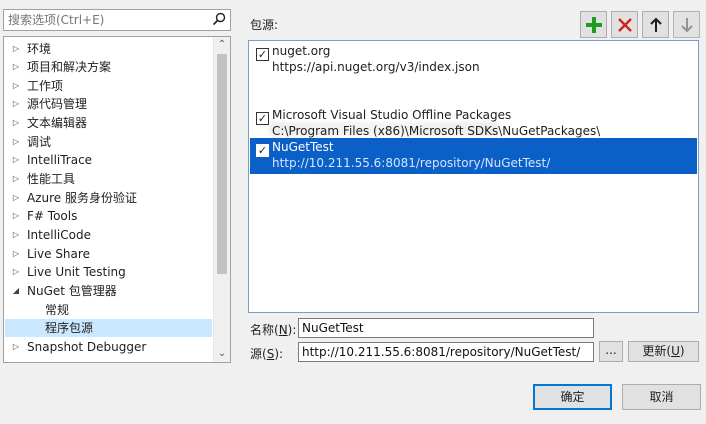 The height and width of the screenshot is (424, 706). What do you see at coordinates (572, 397) in the screenshot?
I see `ok-button: 确定` at bounding box center [572, 397].